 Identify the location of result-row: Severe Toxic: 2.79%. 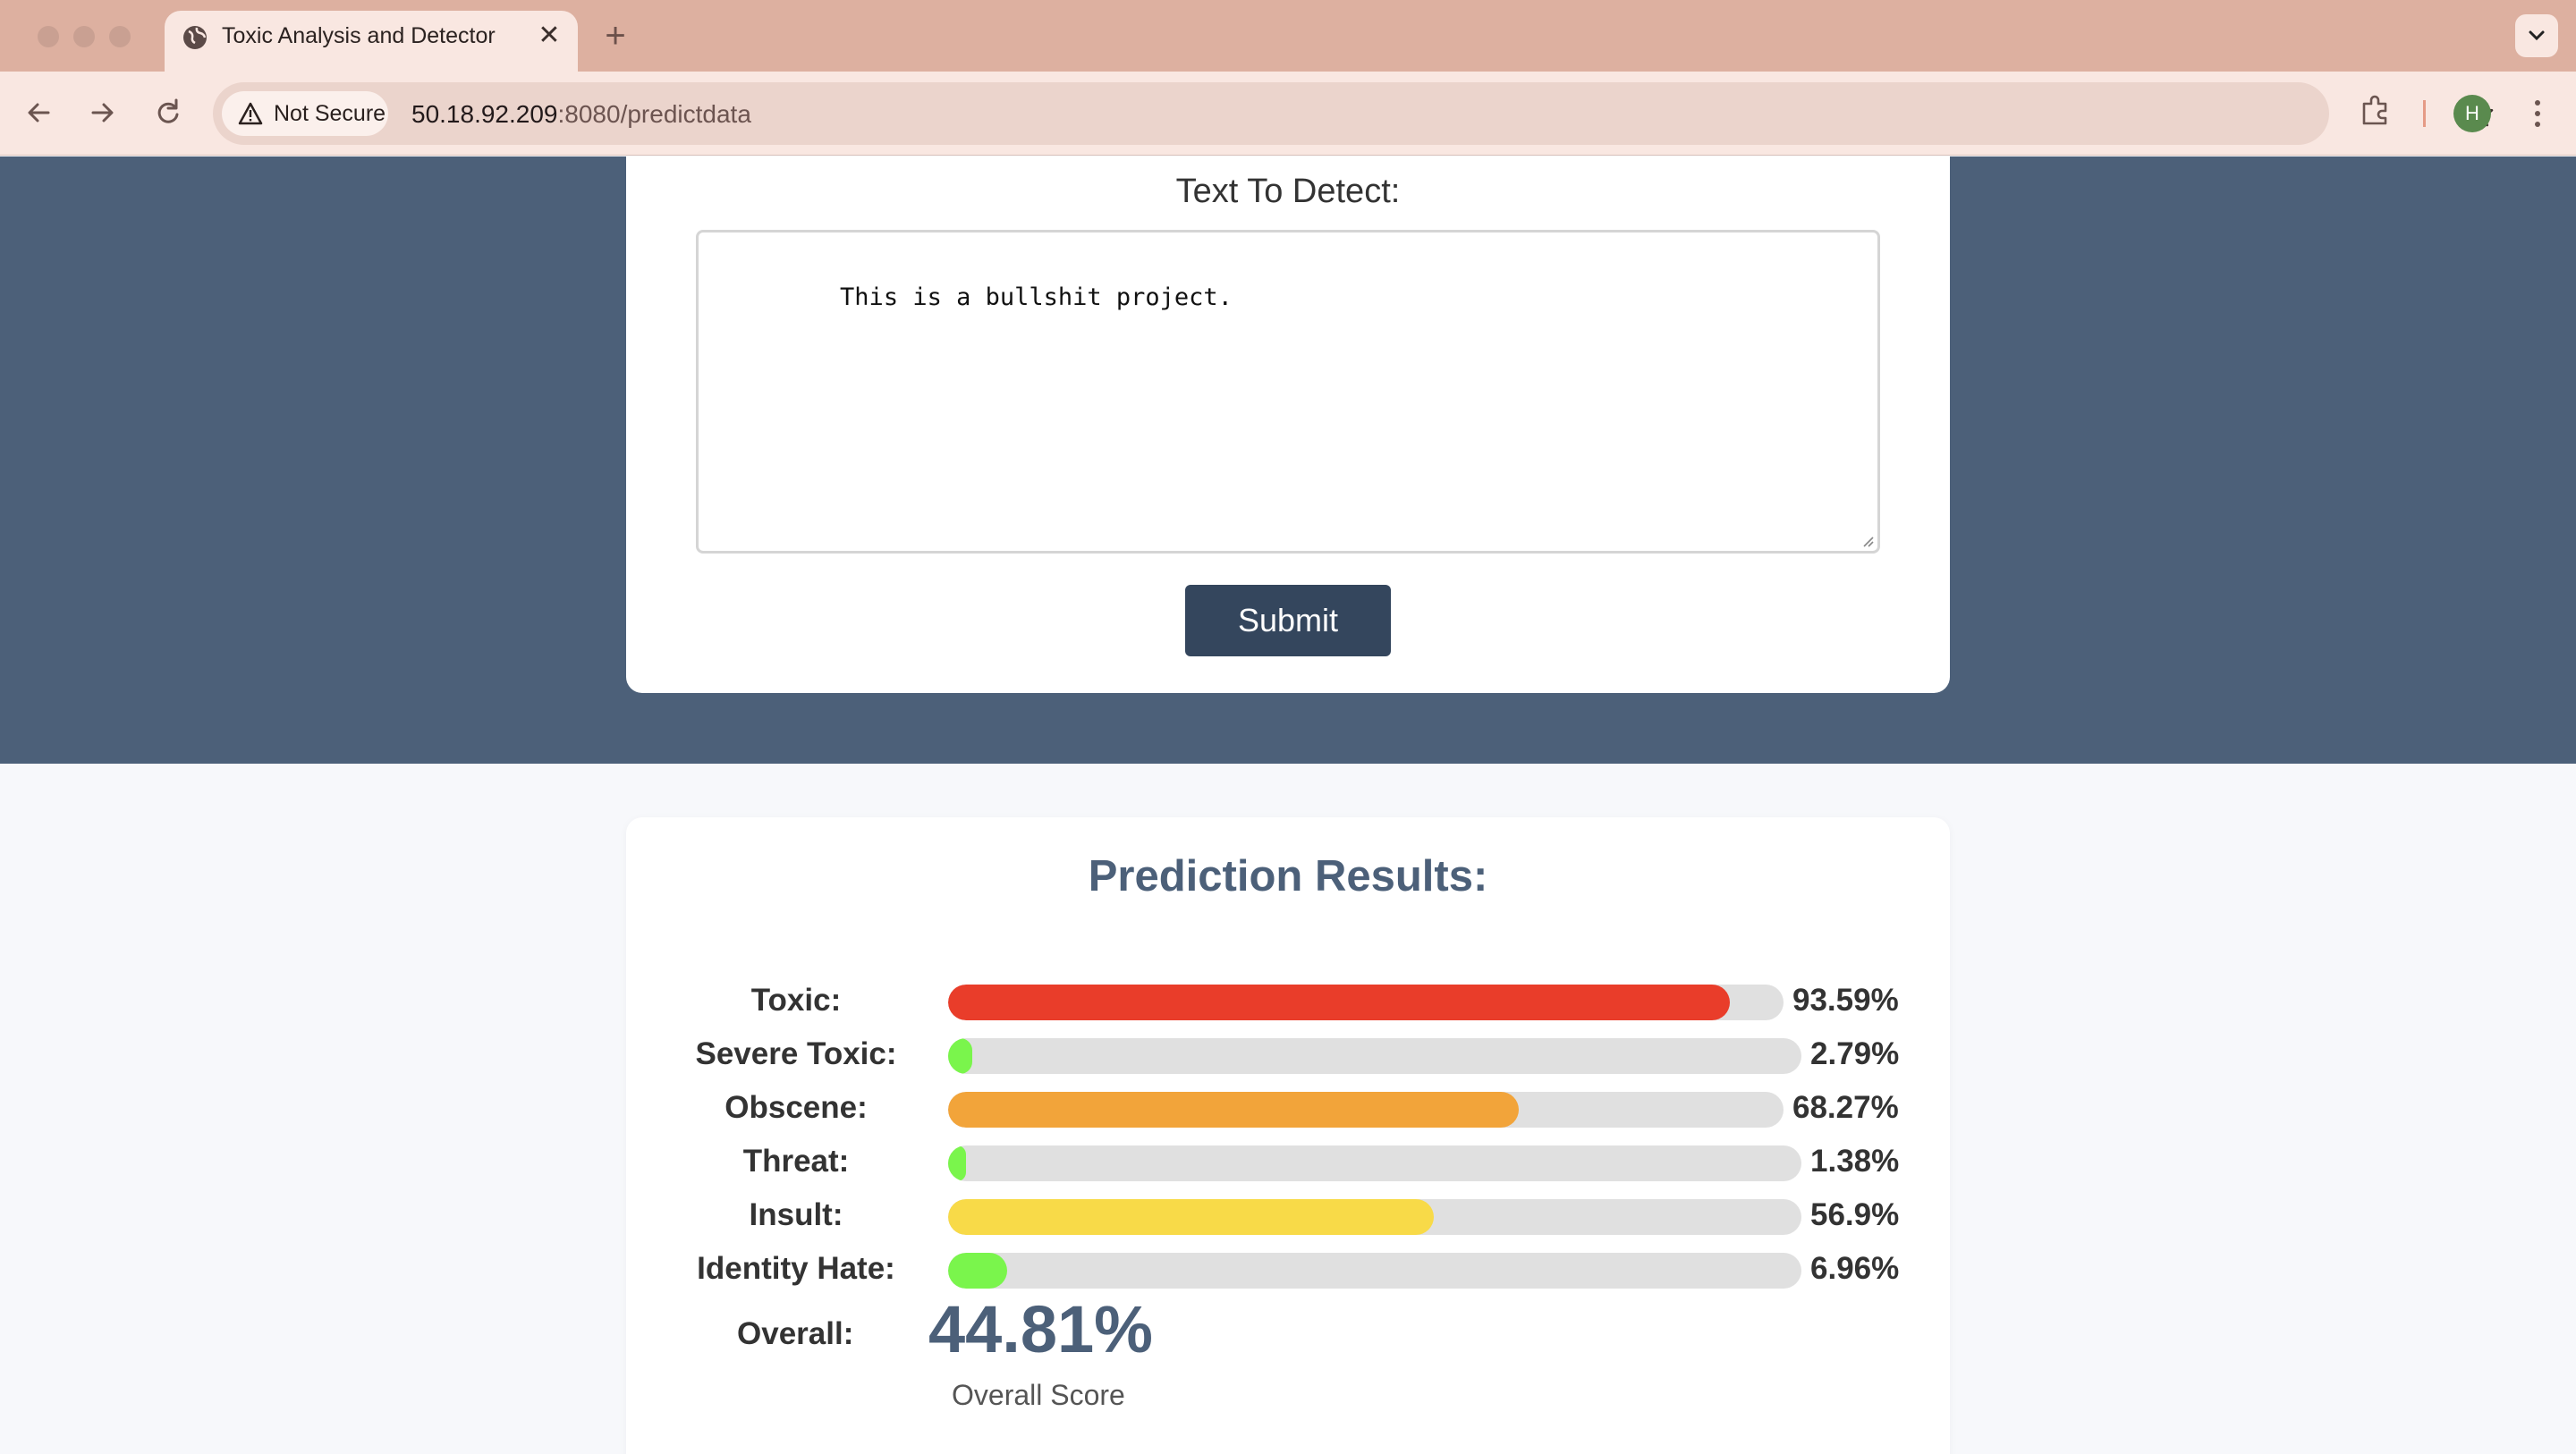
(1288, 1054).